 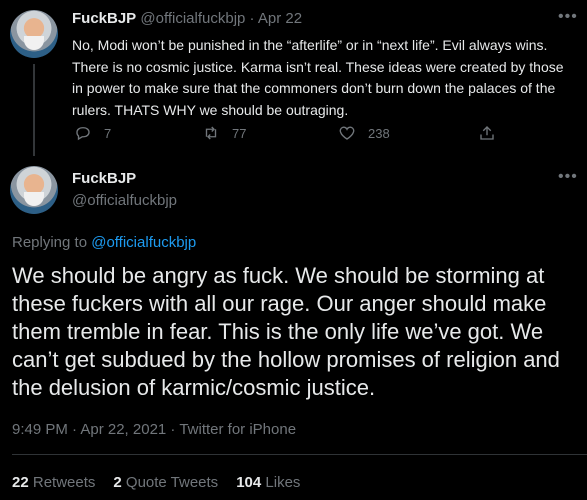 I want to click on retweets-stat: 22 Retweets, so click(x=53, y=482).